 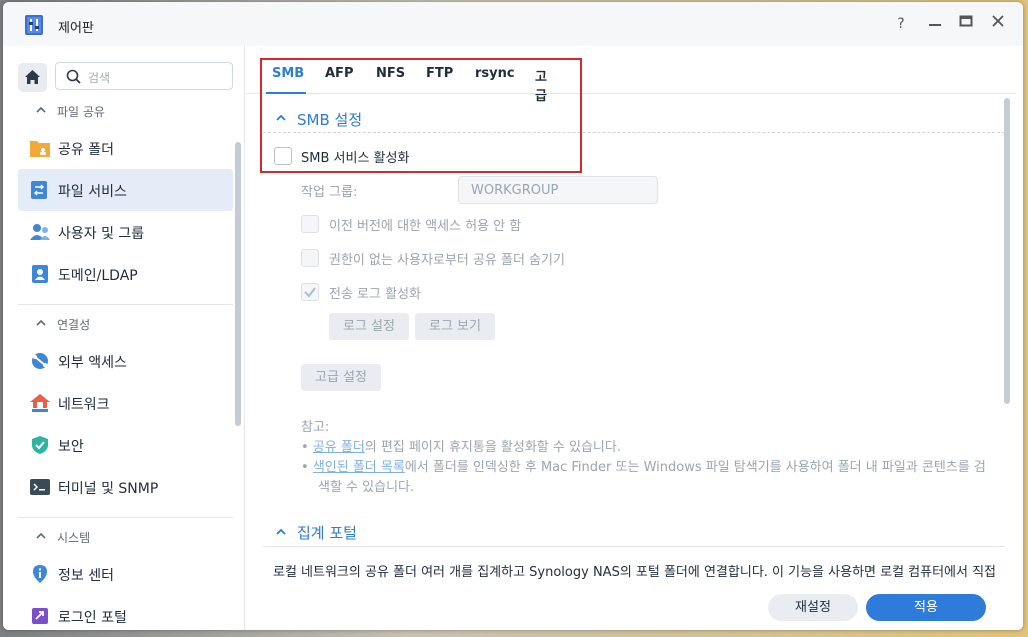 What do you see at coordinates (966, 21) in the screenshot?
I see `maximize-icon` at bounding box center [966, 21].